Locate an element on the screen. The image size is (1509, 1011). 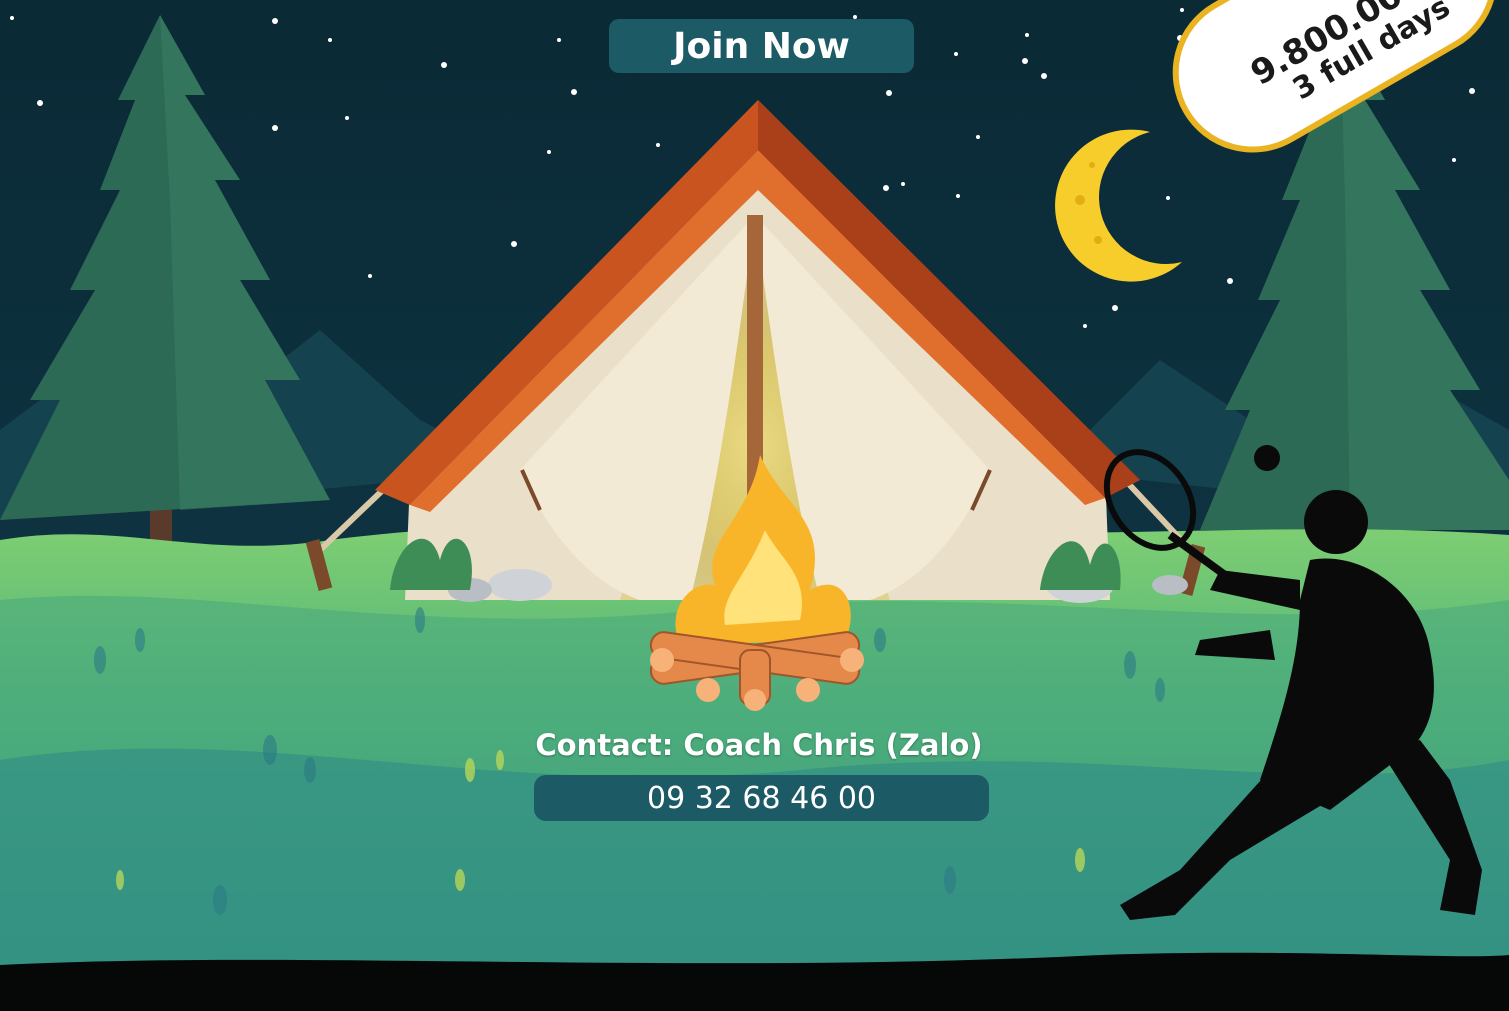
join-now-button: Join Now is located at coordinates (761, 46).